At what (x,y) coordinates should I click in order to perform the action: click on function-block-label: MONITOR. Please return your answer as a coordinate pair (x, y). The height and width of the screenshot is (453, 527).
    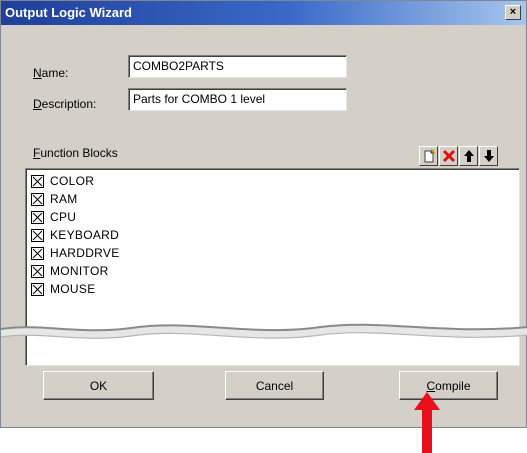
    Looking at the image, I should click on (79, 271).